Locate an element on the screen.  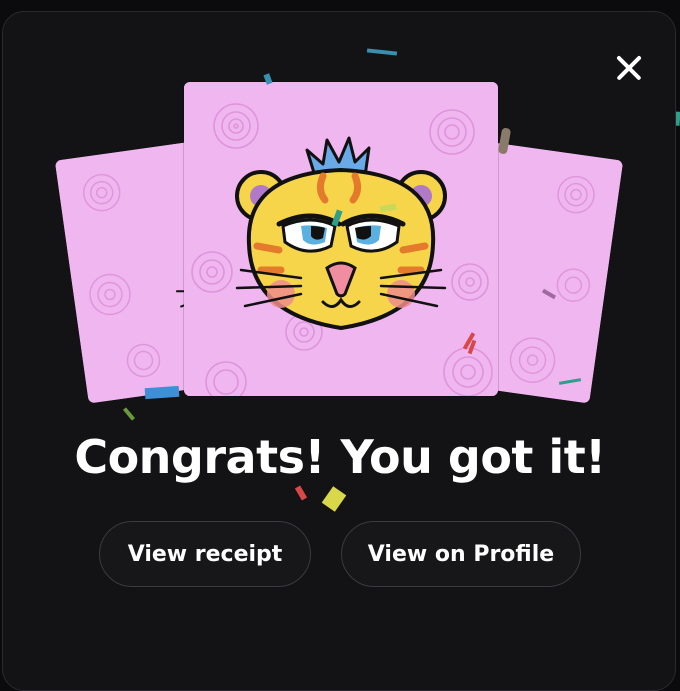
view-on-profile-button: View on Profile is located at coordinates (461, 554).